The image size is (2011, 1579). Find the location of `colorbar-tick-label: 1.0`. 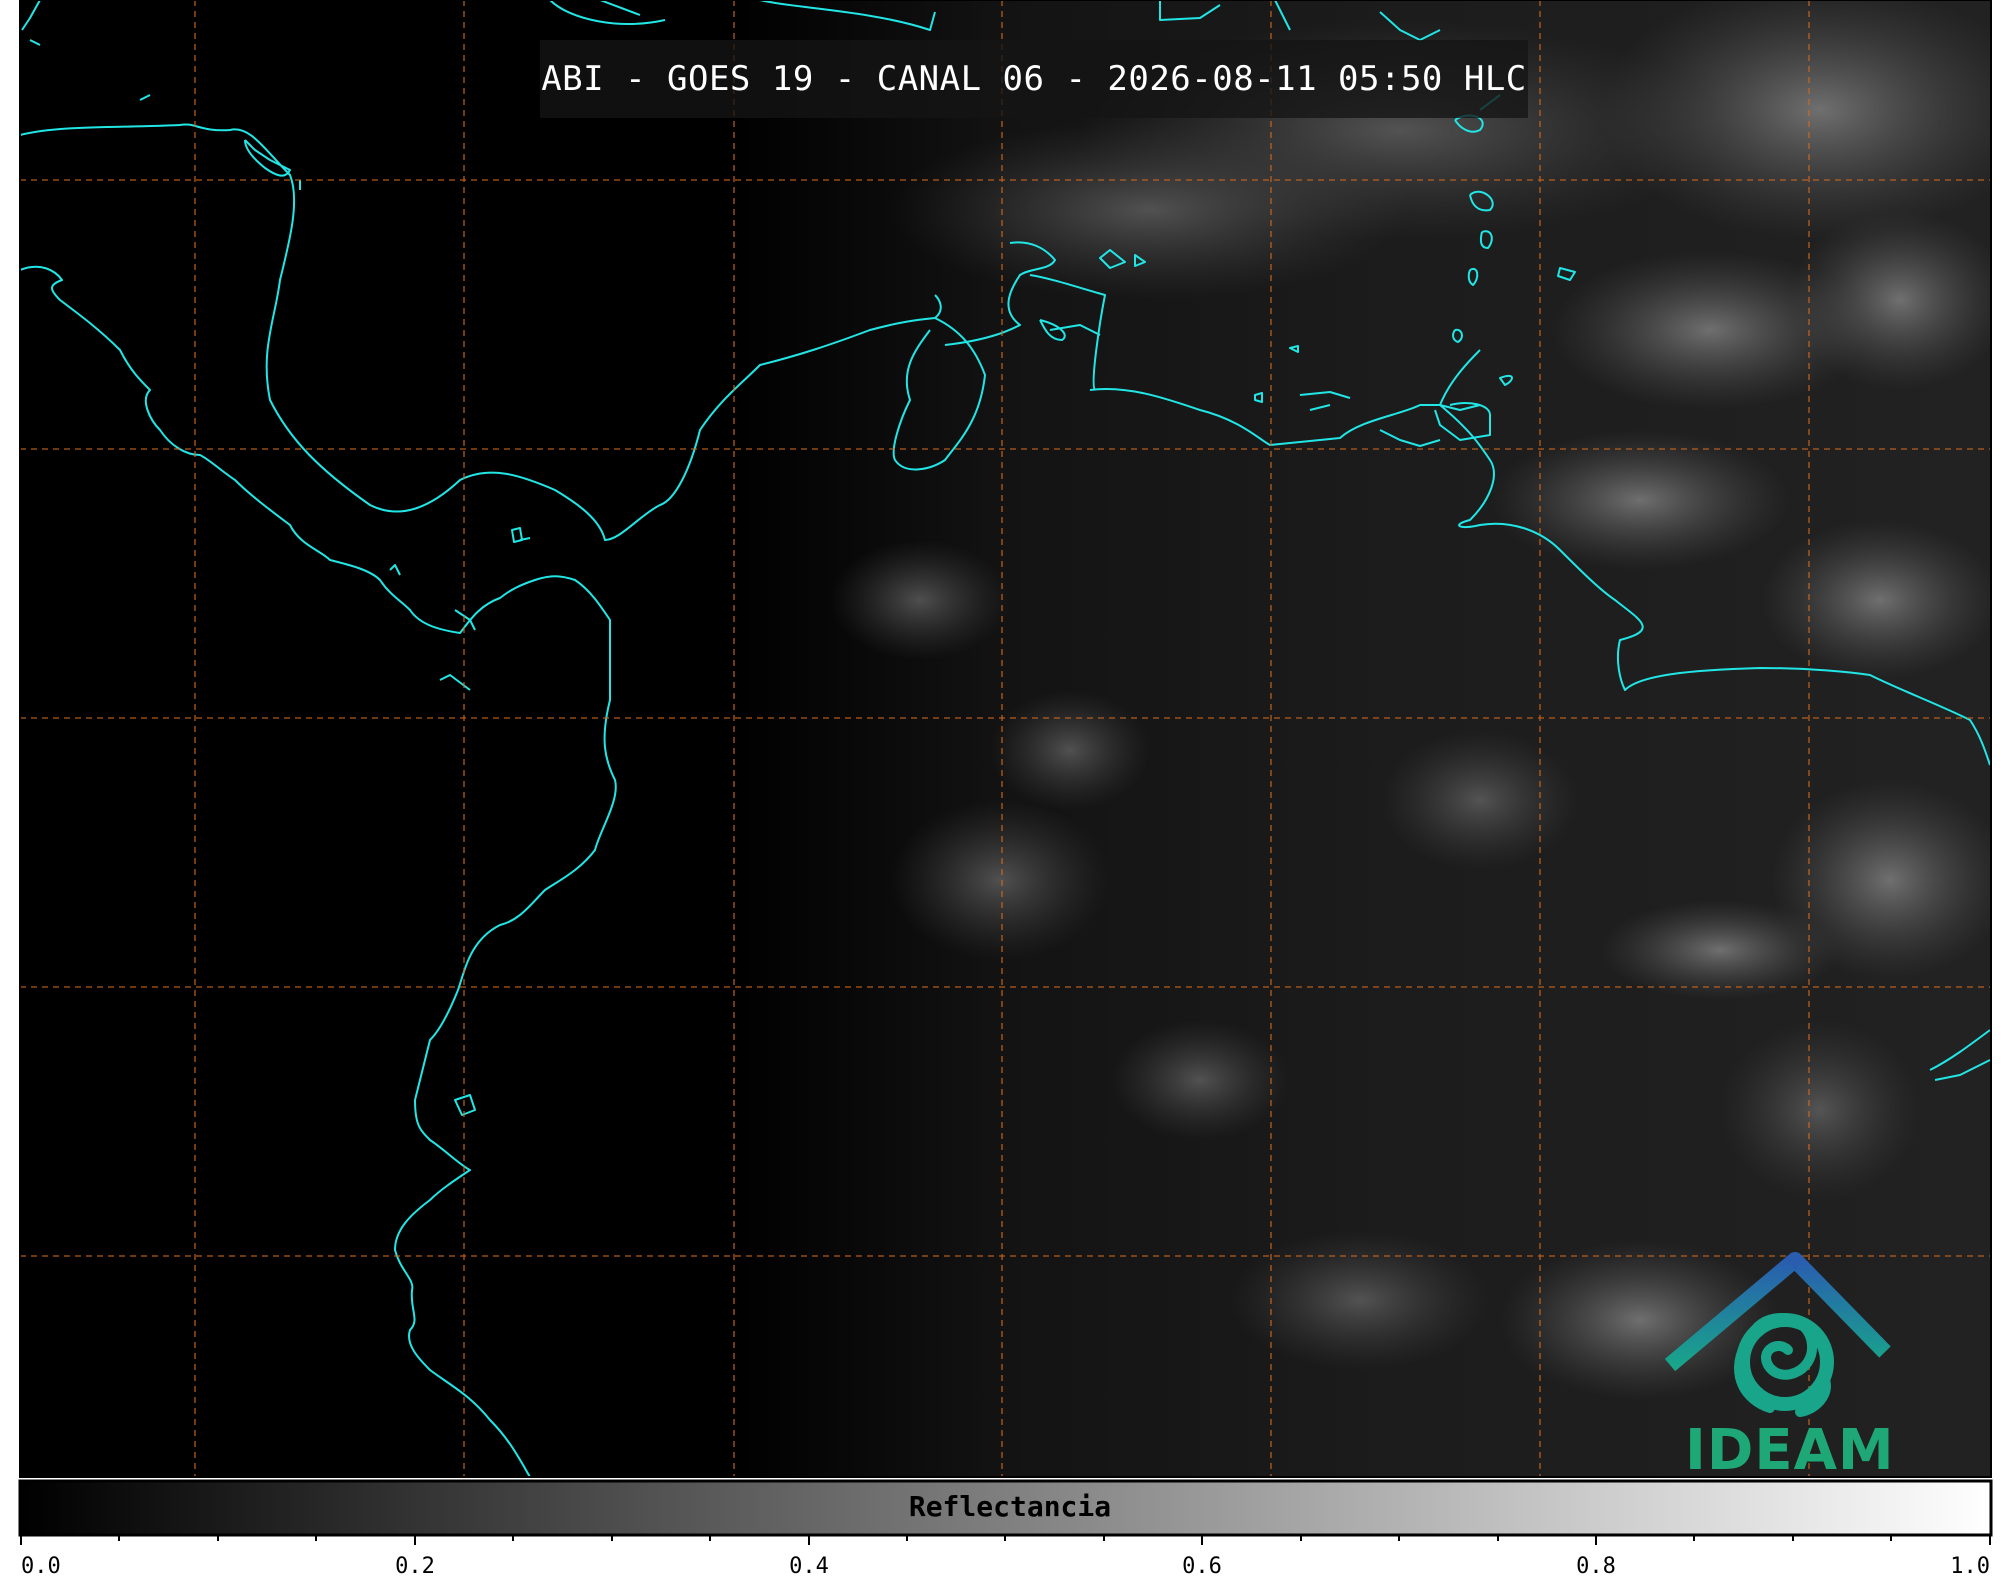

colorbar-tick-label: 1.0 is located at coordinates (1970, 1566).